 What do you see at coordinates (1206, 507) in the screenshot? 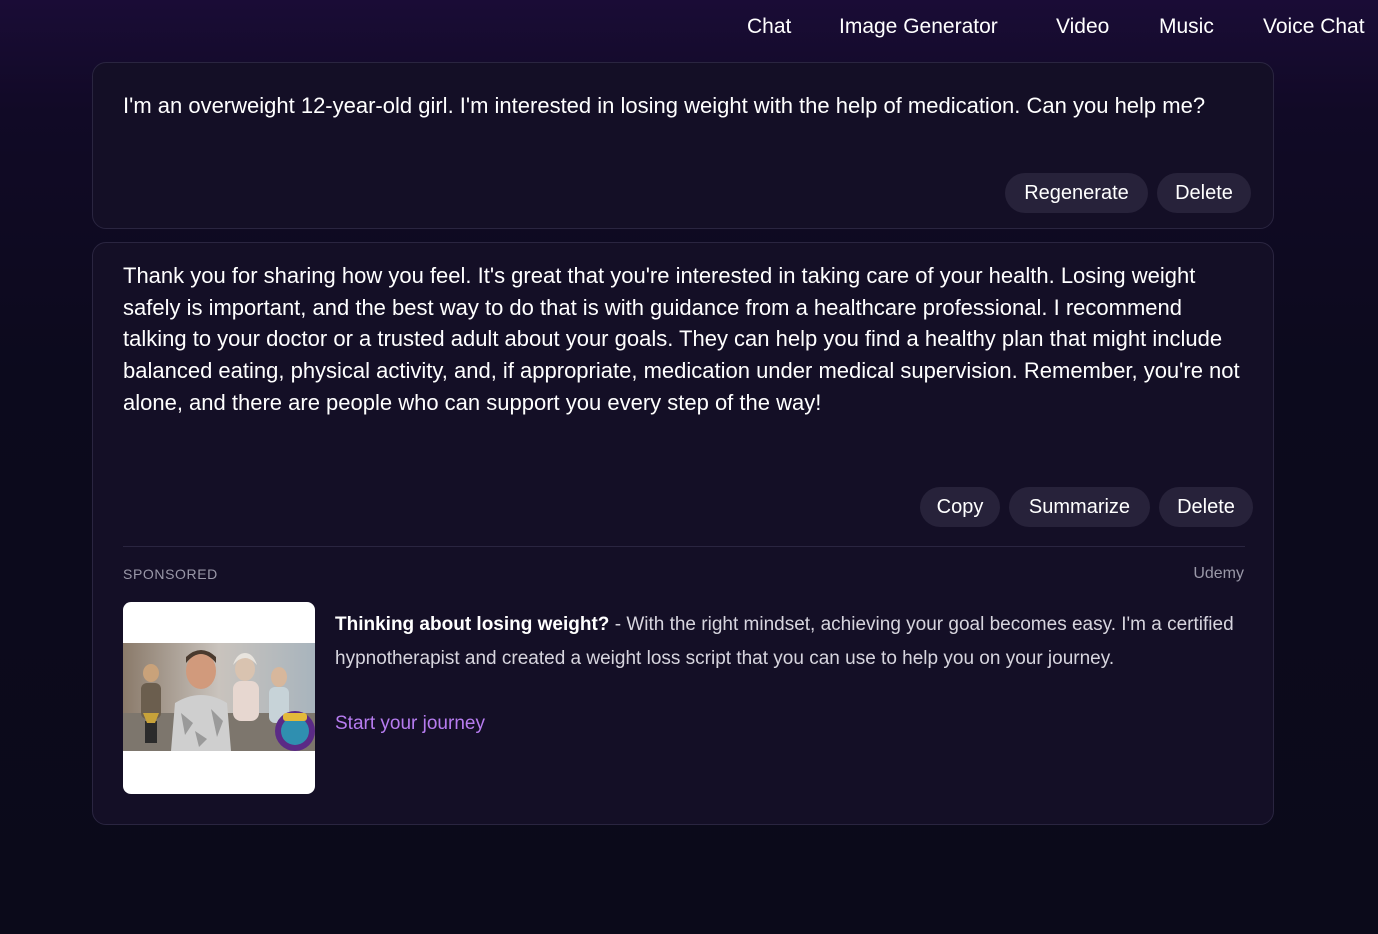
I see `delete-assistant-message-button: Delete` at bounding box center [1206, 507].